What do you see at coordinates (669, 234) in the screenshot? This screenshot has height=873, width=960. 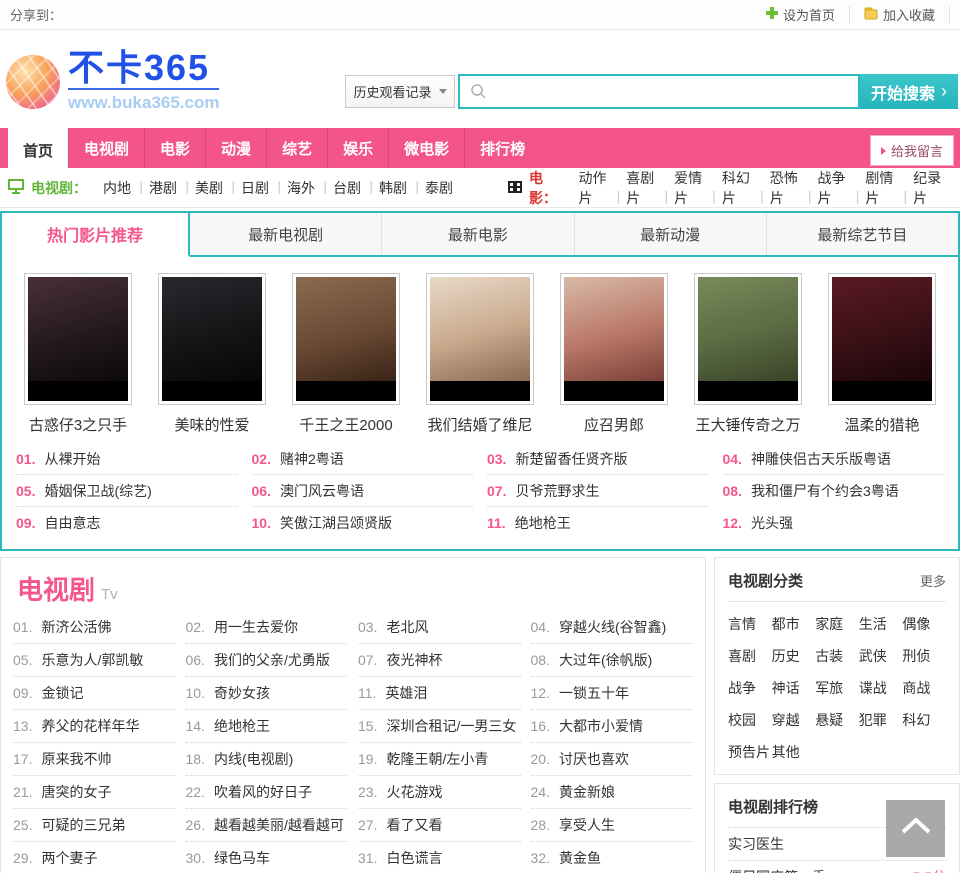 I see `featured-tab: 最新动漫` at bounding box center [669, 234].